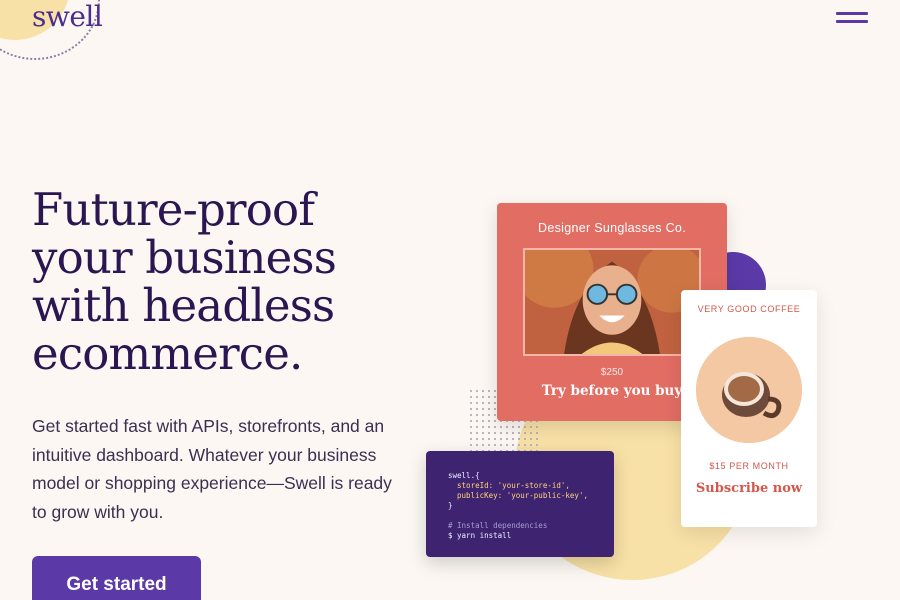 The height and width of the screenshot is (600, 900). Describe the element at coordinates (498, 525) in the screenshot. I see `code-comment: # Install dependencies` at that location.